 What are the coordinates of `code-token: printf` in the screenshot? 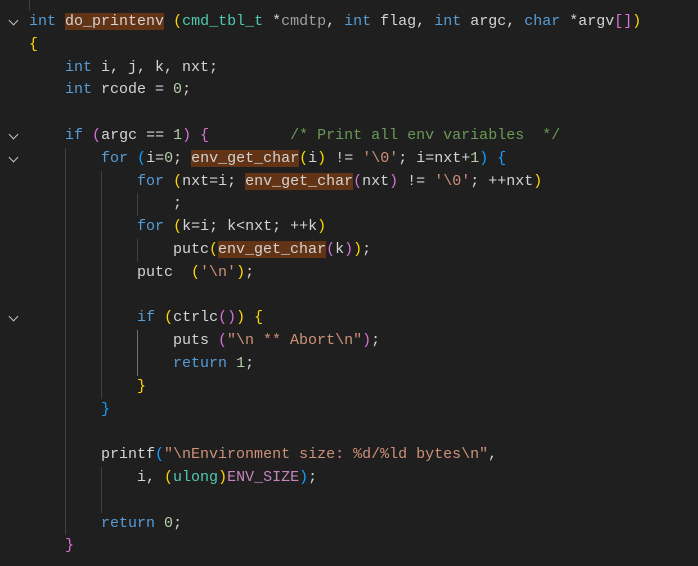 It's located at (92, 455).